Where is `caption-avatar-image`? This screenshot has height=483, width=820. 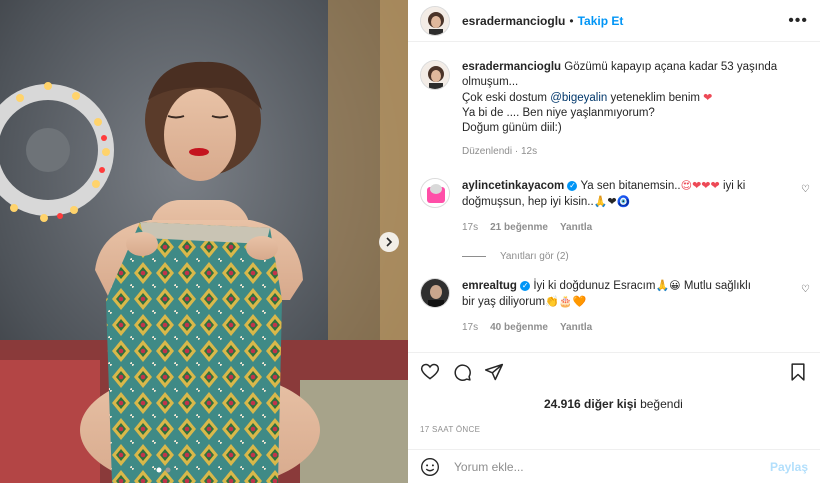
caption-avatar-image is located at coordinates (435, 75).